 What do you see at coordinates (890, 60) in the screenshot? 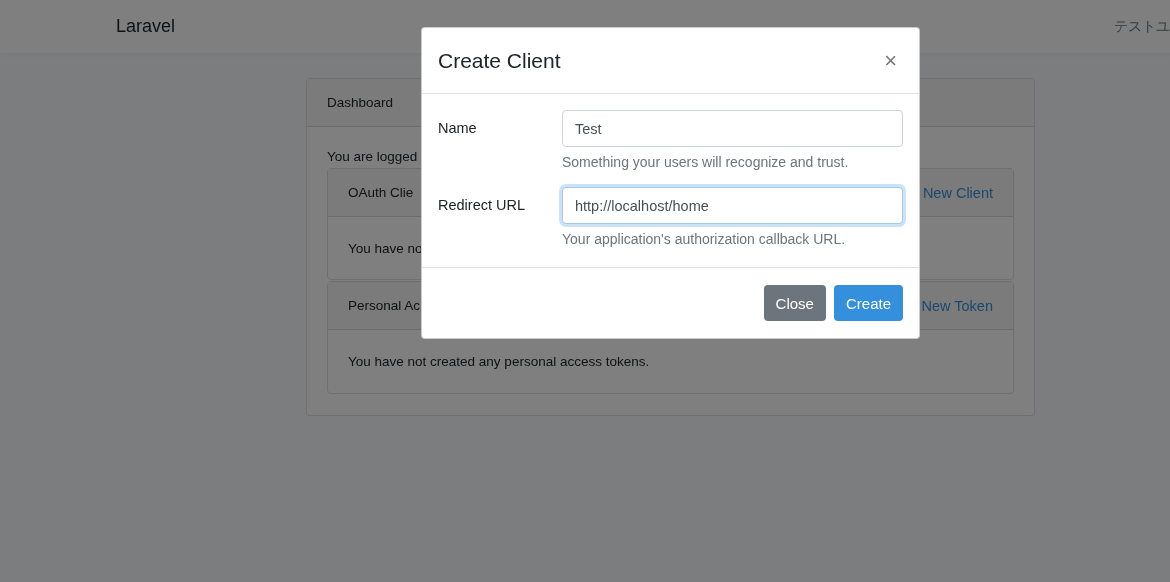
I see `close-button: ×` at bounding box center [890, 60].